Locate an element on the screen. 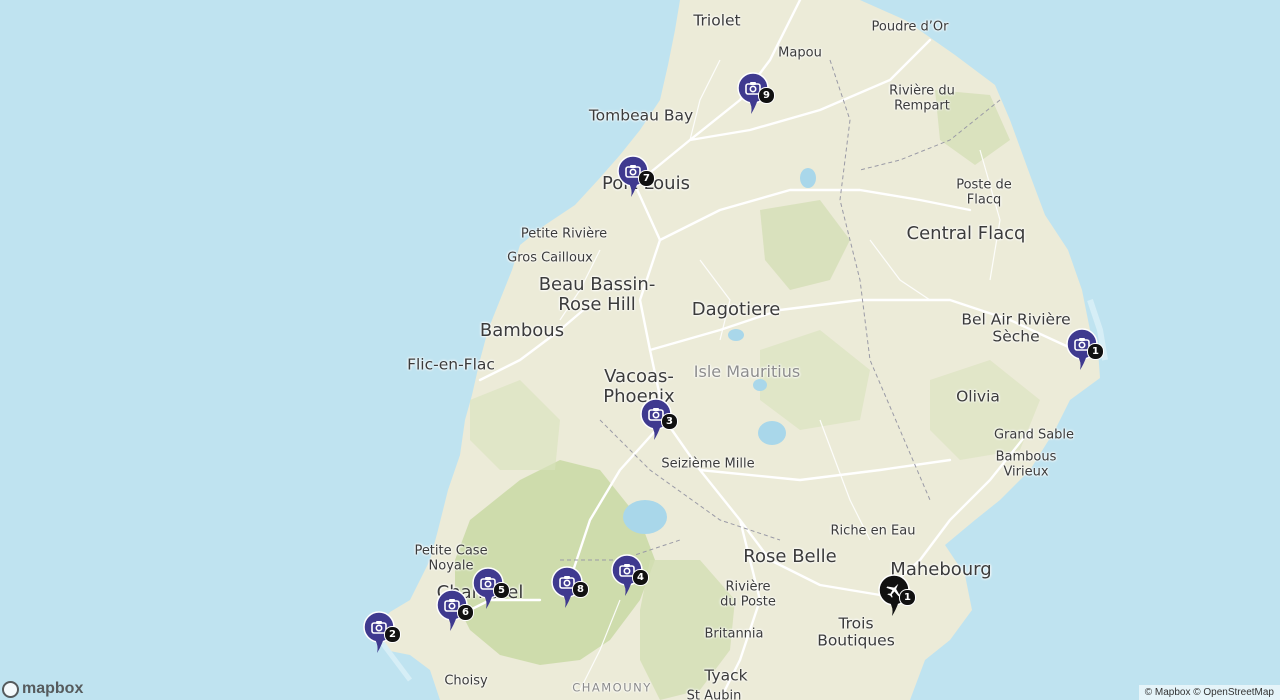  map-attribution: © Mapbox © OpenStreetMap is located at coordinates (1209, 692).